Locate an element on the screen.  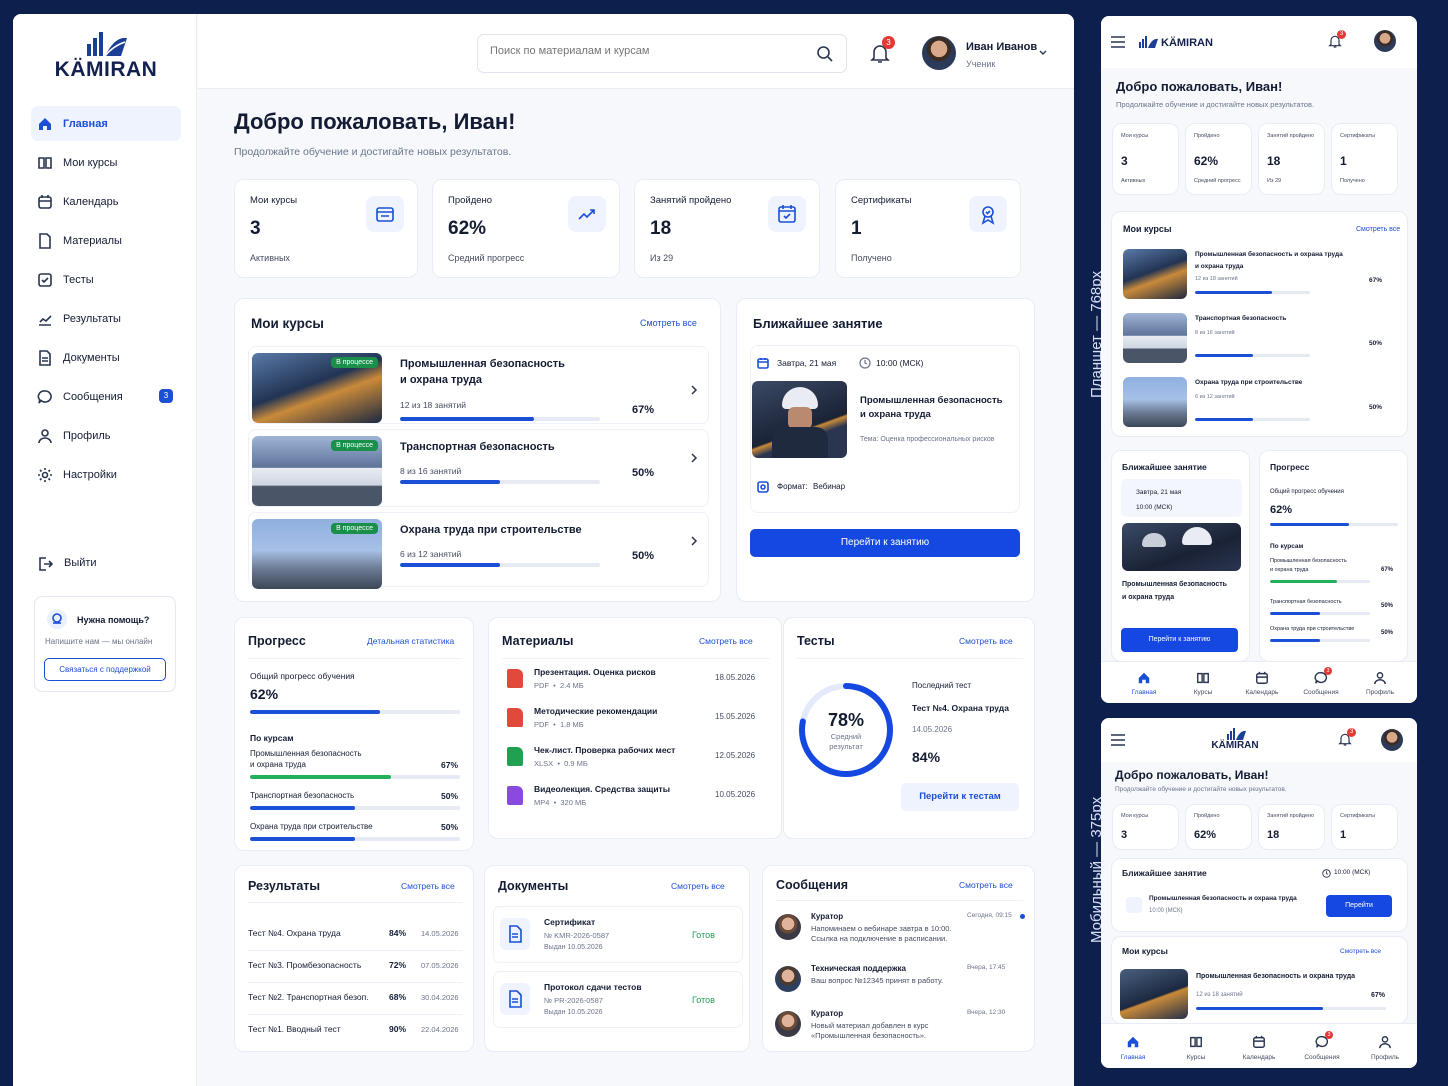
mobile-next-icon is located at coordinates (1134, 905).